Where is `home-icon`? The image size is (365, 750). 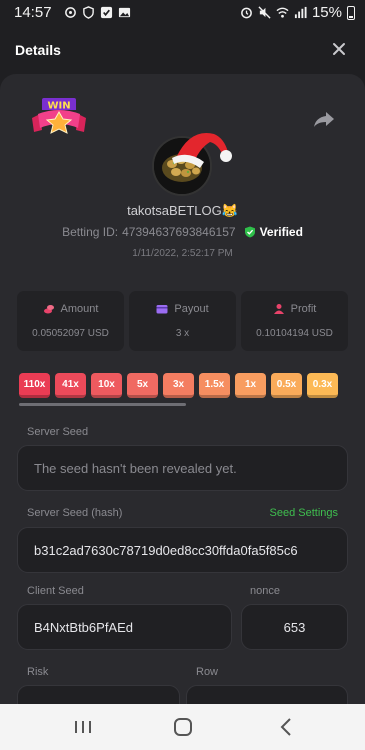
home-icon is located at coordinates (183, 727).